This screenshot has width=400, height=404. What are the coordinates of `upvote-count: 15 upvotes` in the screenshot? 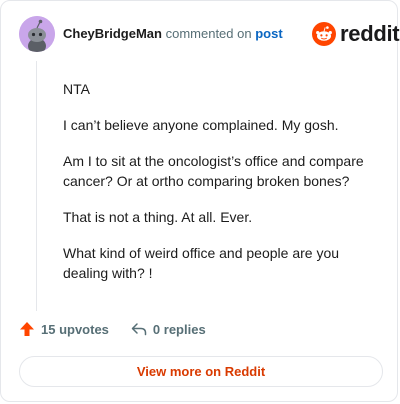 It's located at (75, 329).